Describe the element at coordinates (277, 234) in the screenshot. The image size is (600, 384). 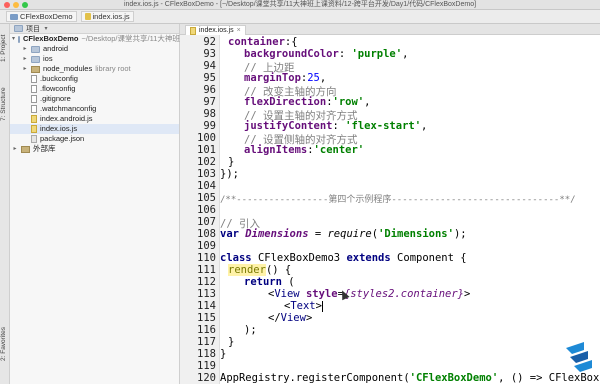
I see `code-variable: Dimensions` at that location.